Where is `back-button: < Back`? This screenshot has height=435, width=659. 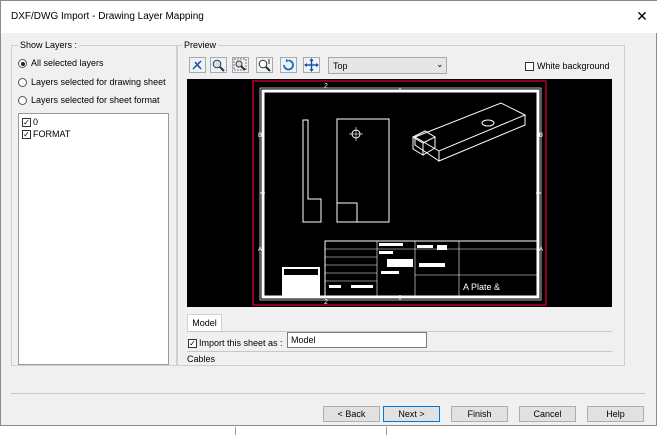 back-button: < Back is located at coordinates (351, 414).